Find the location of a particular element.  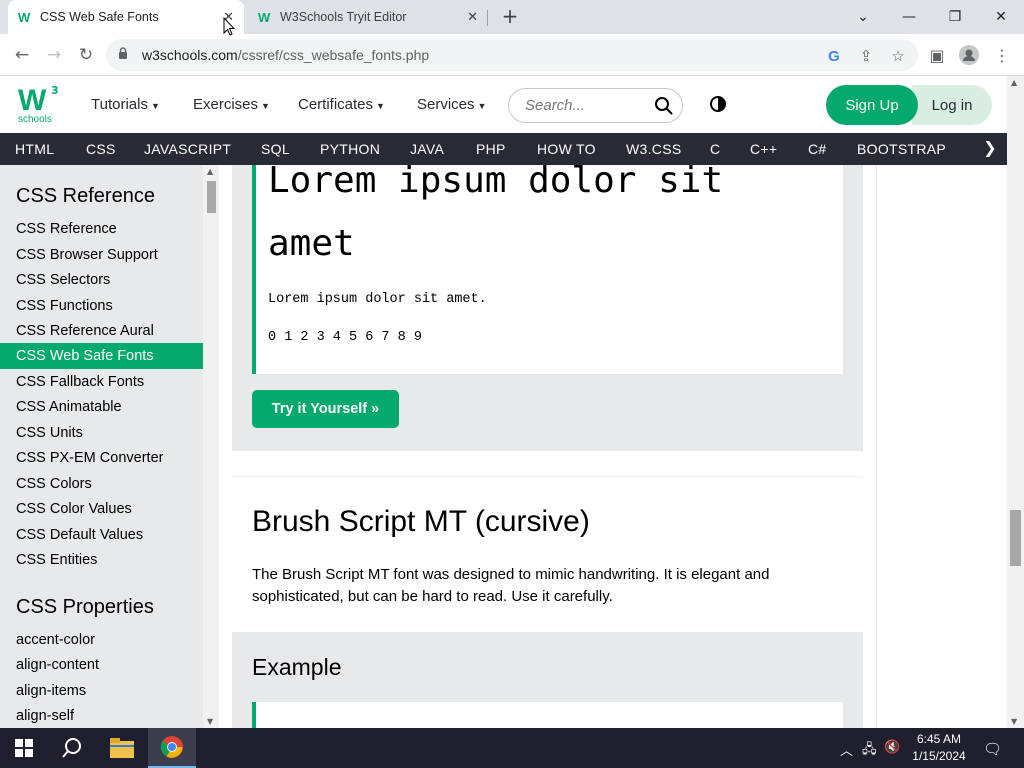

w3schools-logo: W 3 schools is located at coordinates (39, 105).